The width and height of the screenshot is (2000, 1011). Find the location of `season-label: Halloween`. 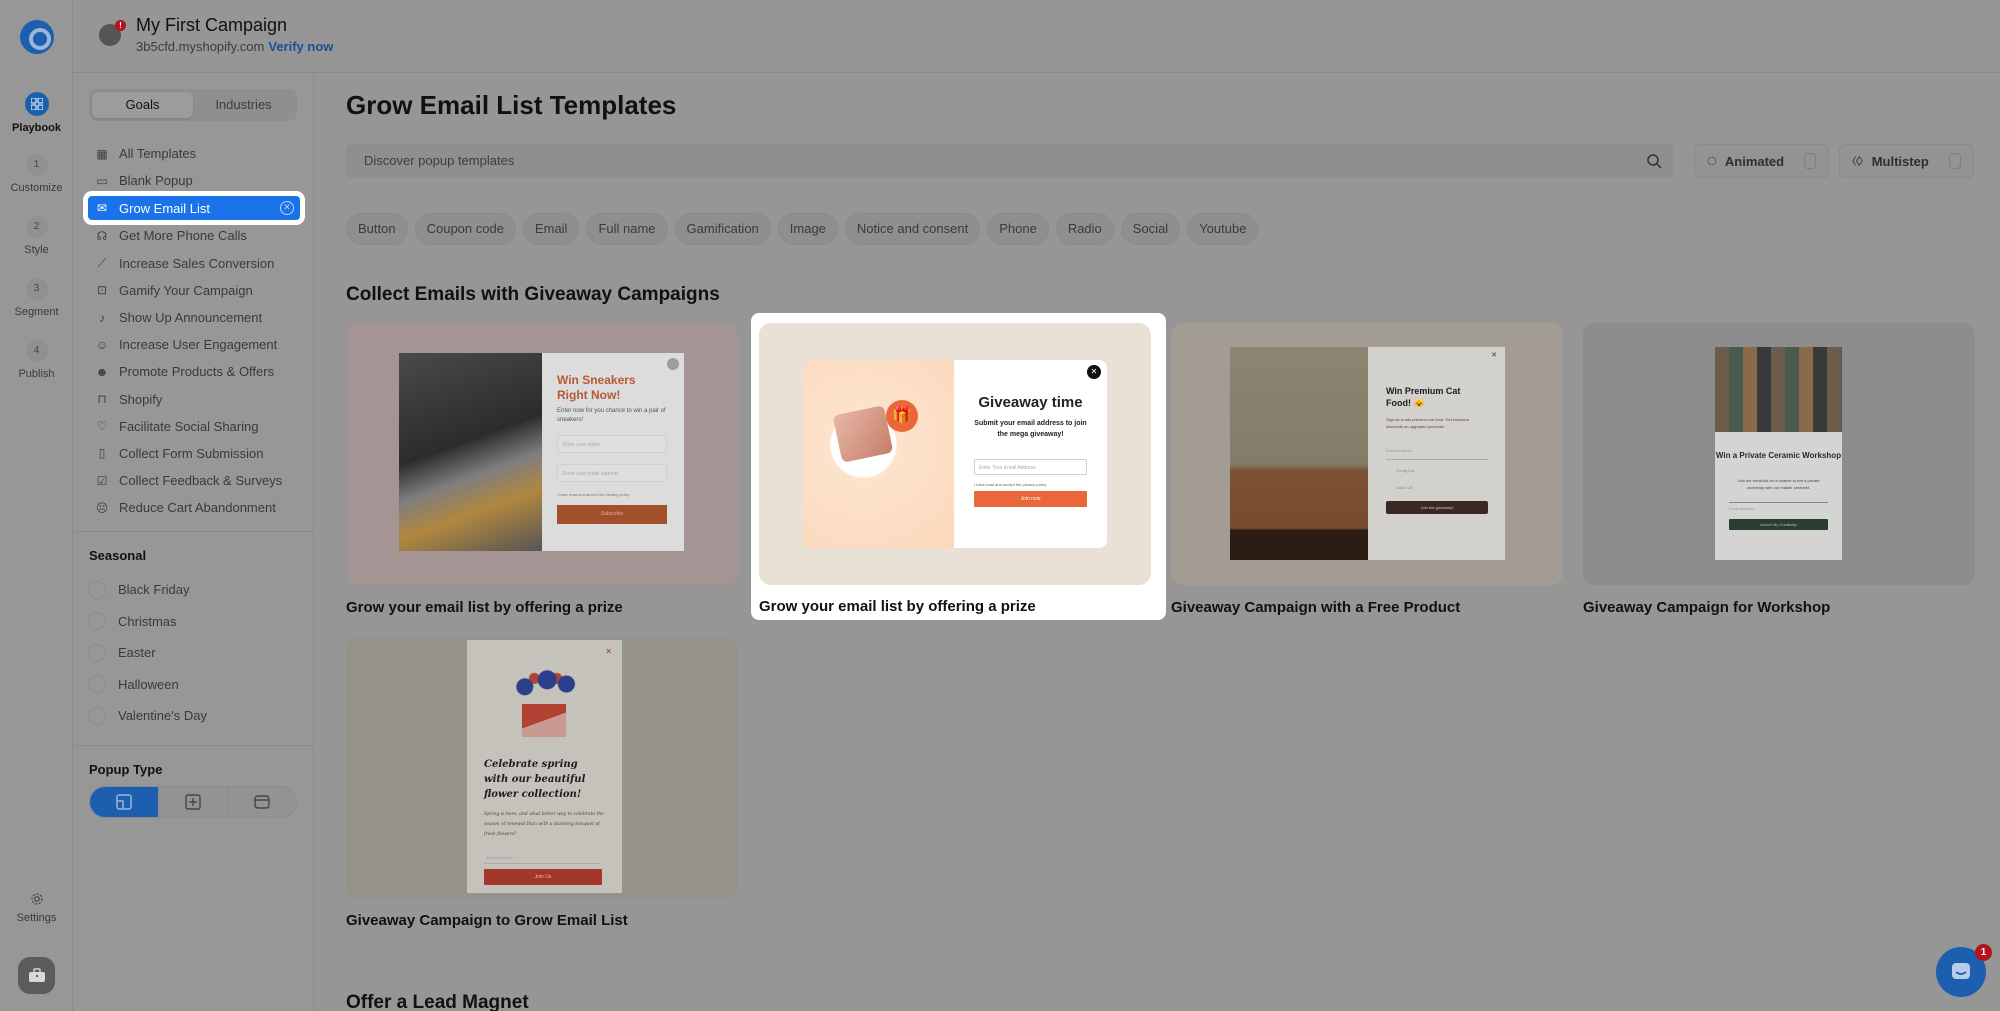

season-label: Halloween is located at coordinates (148, 684).